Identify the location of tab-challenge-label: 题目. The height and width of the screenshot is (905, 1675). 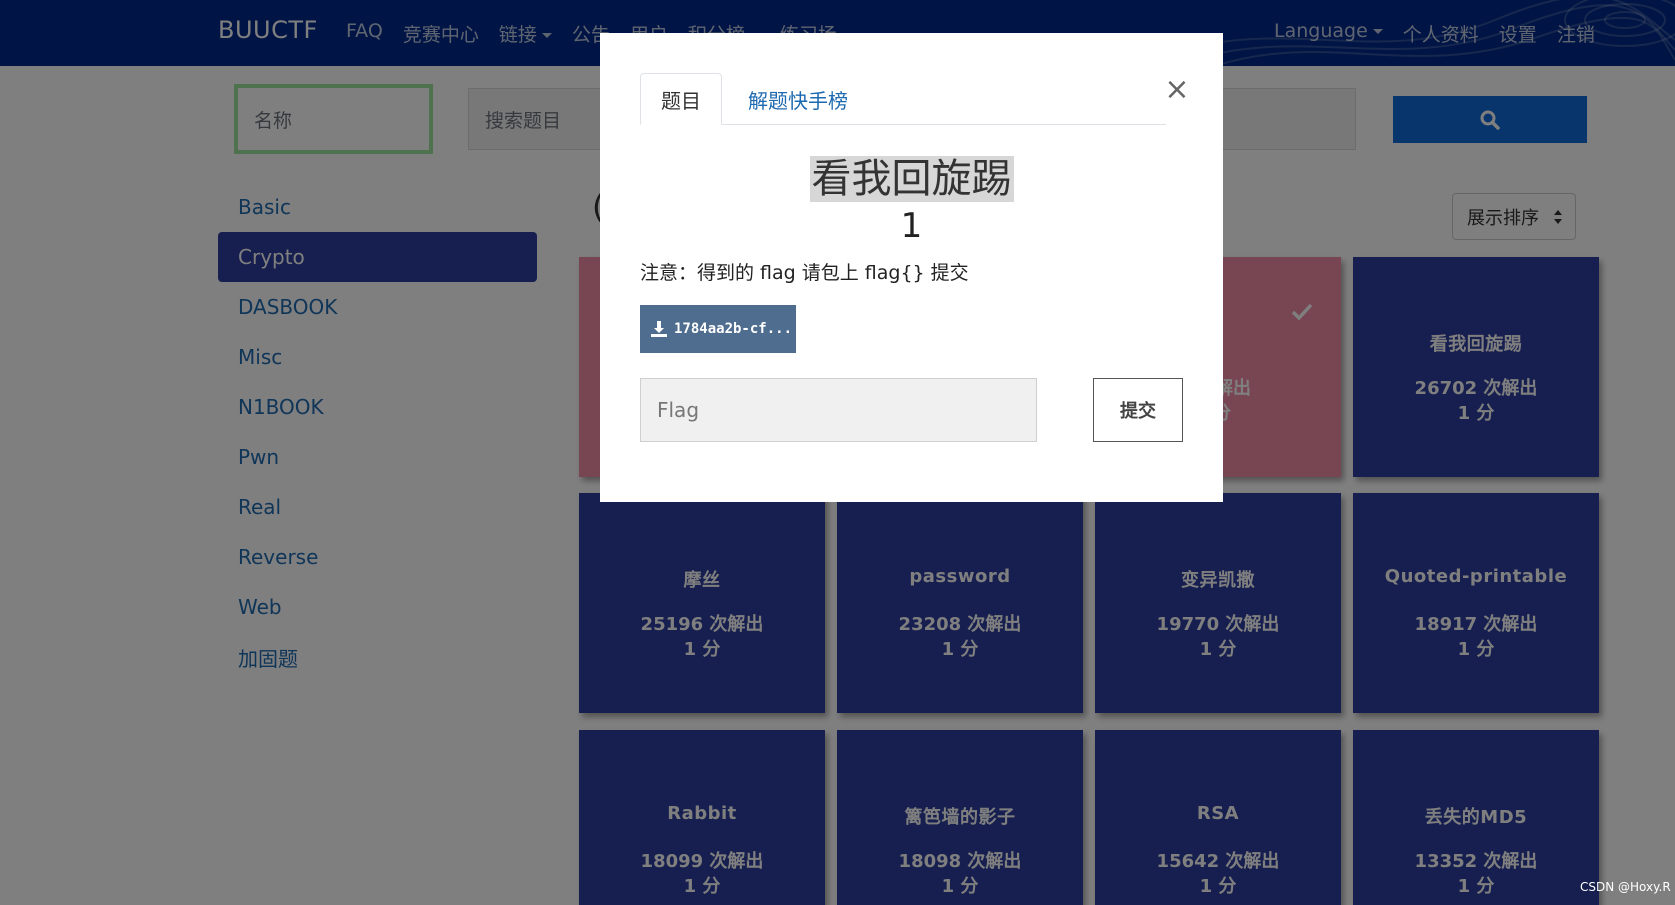
(681, 100).